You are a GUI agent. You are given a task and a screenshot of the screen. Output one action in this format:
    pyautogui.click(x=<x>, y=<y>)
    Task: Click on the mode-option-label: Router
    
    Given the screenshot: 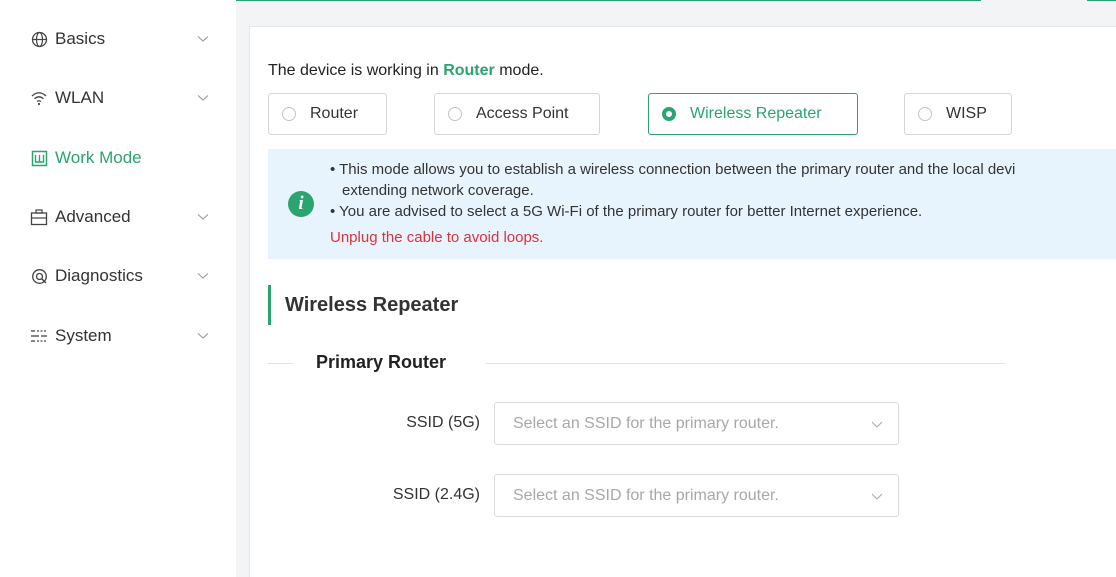 What is the action you would take?
    pyautogui.click(x=334, y=113)
    